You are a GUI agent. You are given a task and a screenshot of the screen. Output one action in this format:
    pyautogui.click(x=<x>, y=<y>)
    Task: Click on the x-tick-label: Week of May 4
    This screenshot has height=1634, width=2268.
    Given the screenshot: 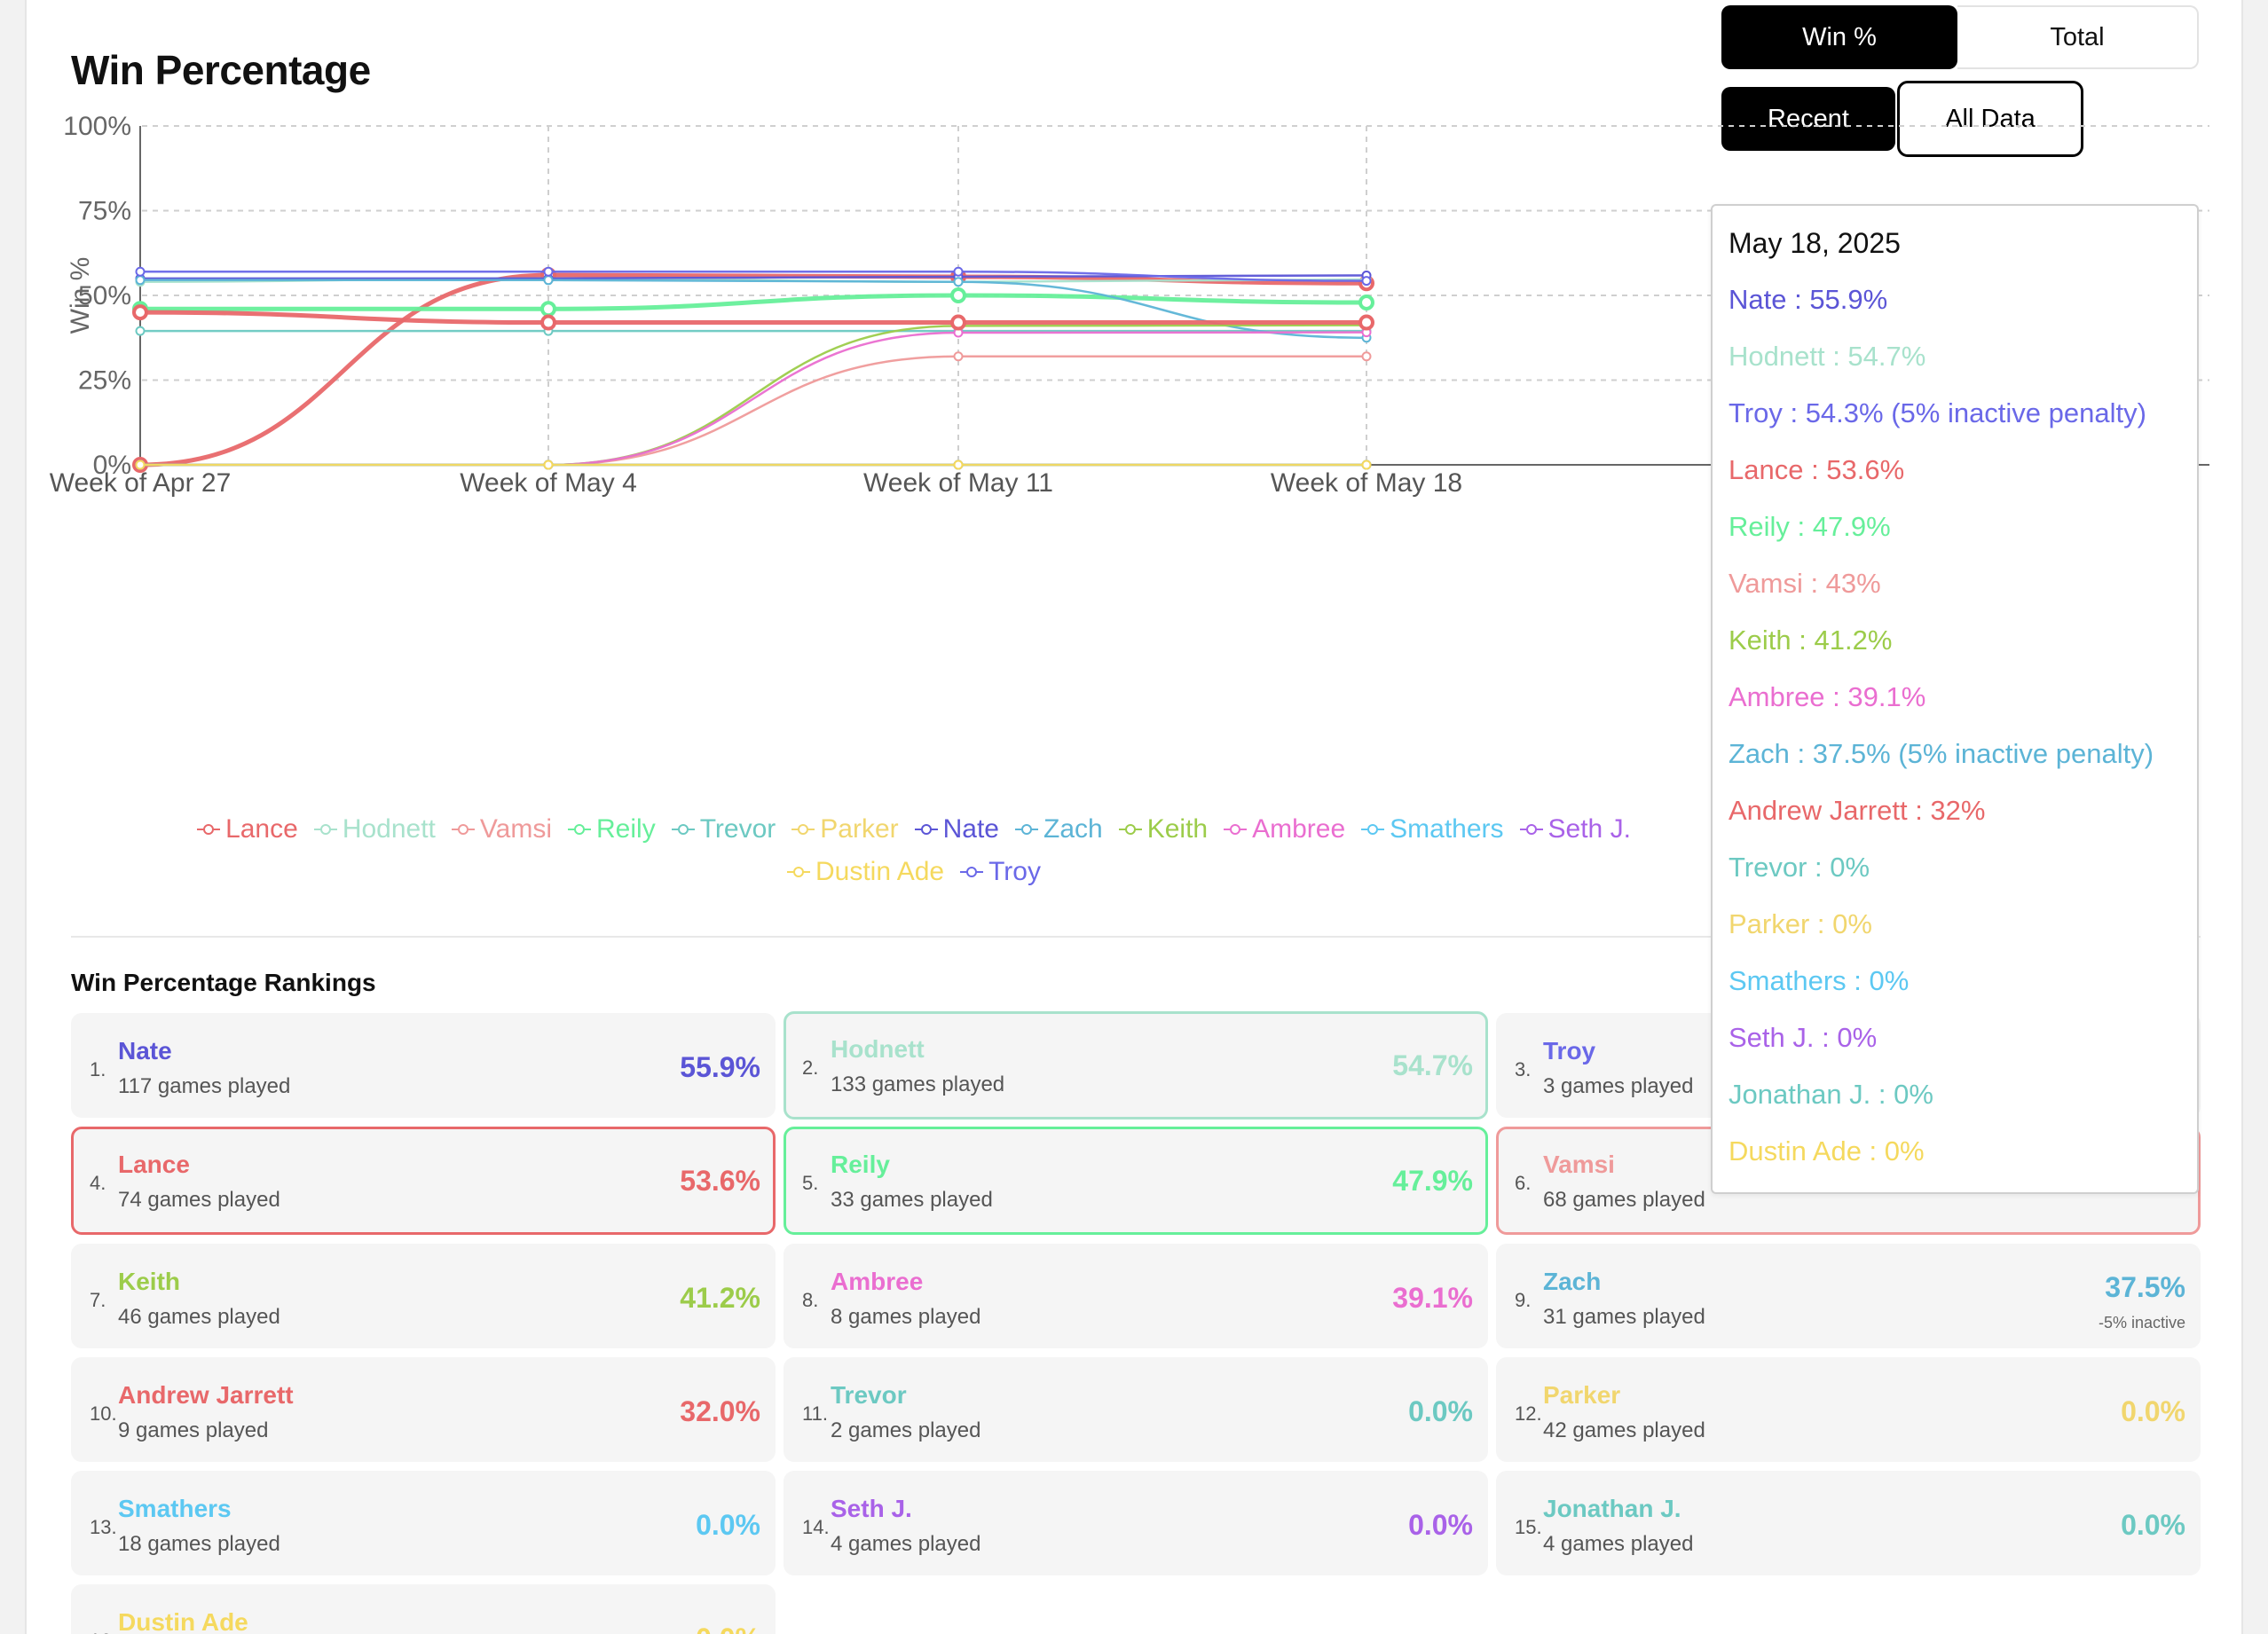 What is the action you would take?
    pyautogui.click(x=548, y=483)
    